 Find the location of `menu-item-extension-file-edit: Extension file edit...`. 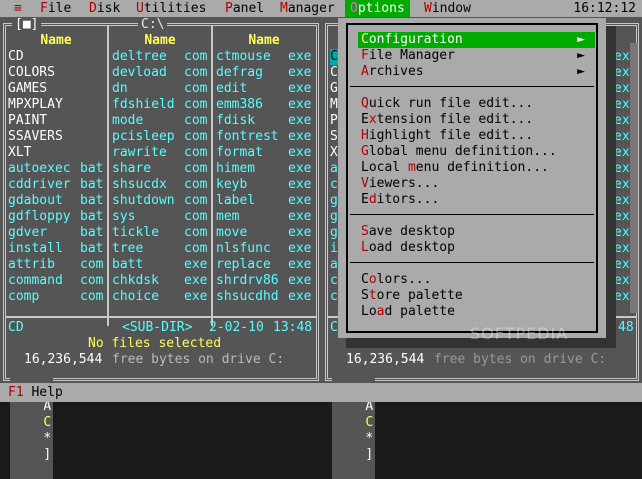

menu-item-extension-file-edit: Extension file edit... is located at coordinates (476, 120).